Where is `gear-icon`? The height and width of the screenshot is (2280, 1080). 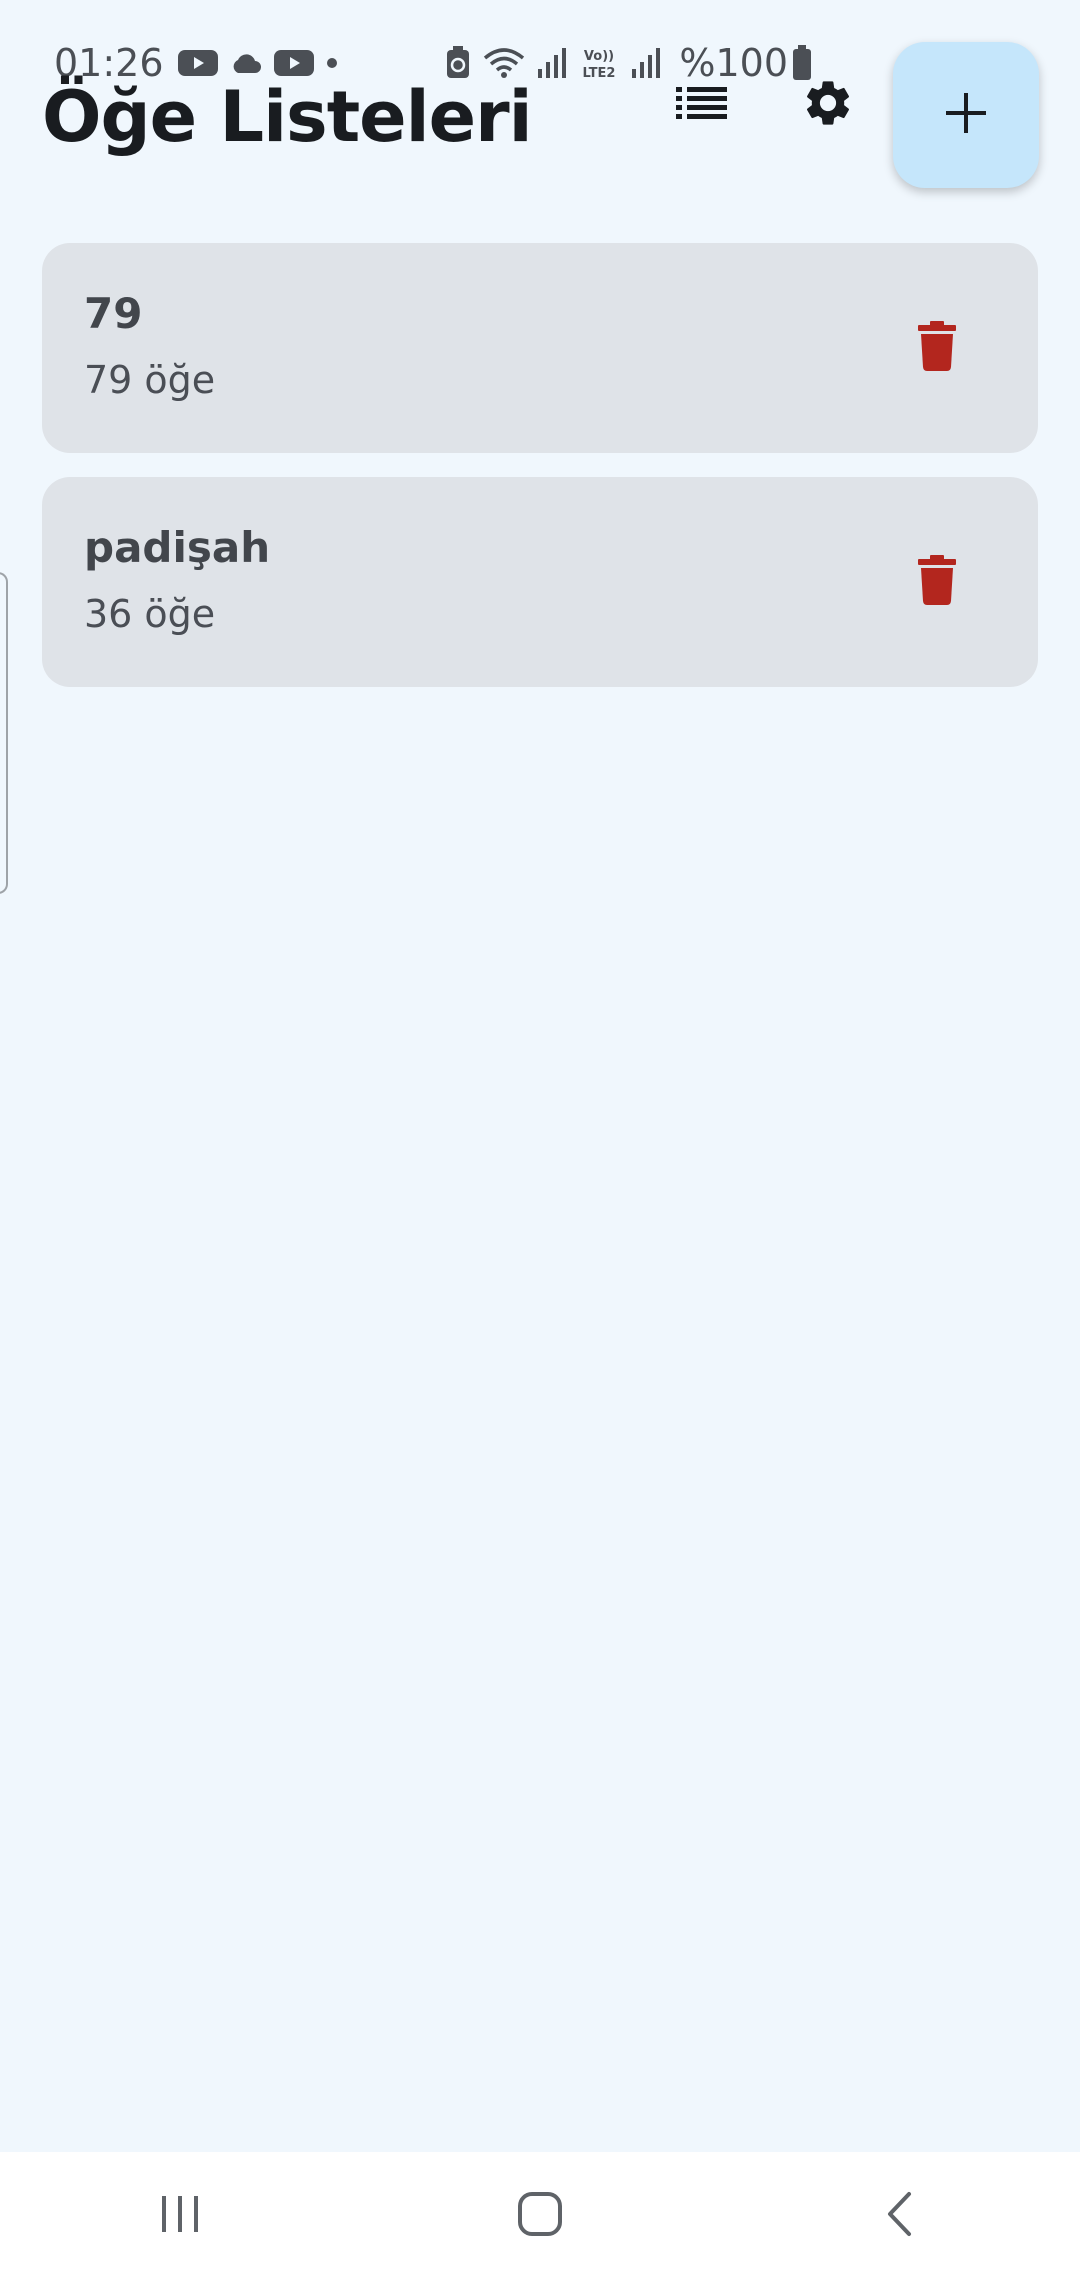 gear-icon is located at coordinates (828, 105).